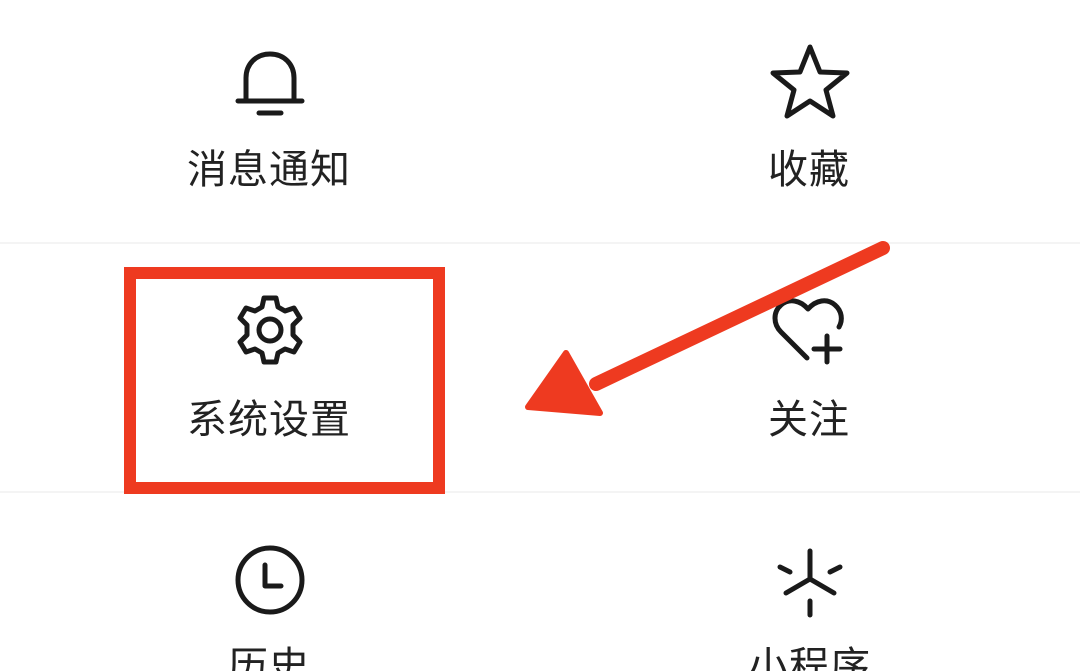 Image resolution: width=1080 pixels, height=671 pixels. I want to click on gear-icon, so click(270, 330).